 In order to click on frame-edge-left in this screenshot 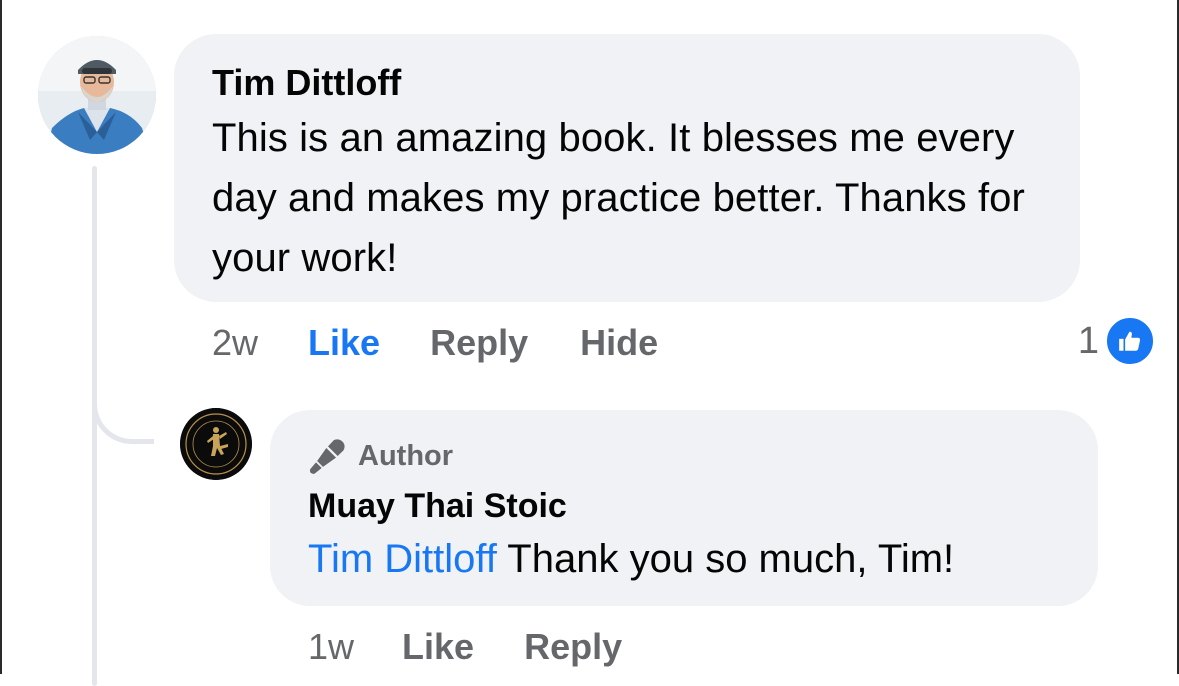, I will do `click(1, 337)`.